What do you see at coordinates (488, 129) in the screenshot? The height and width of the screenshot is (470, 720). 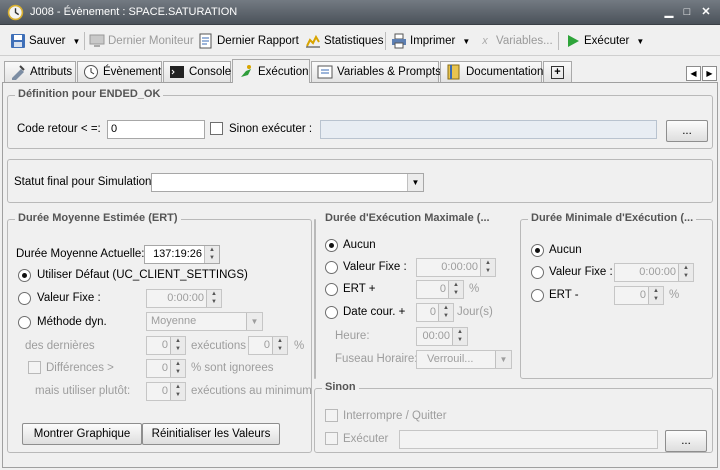 I see `else-execute-input` at bounding box center [488, 129].